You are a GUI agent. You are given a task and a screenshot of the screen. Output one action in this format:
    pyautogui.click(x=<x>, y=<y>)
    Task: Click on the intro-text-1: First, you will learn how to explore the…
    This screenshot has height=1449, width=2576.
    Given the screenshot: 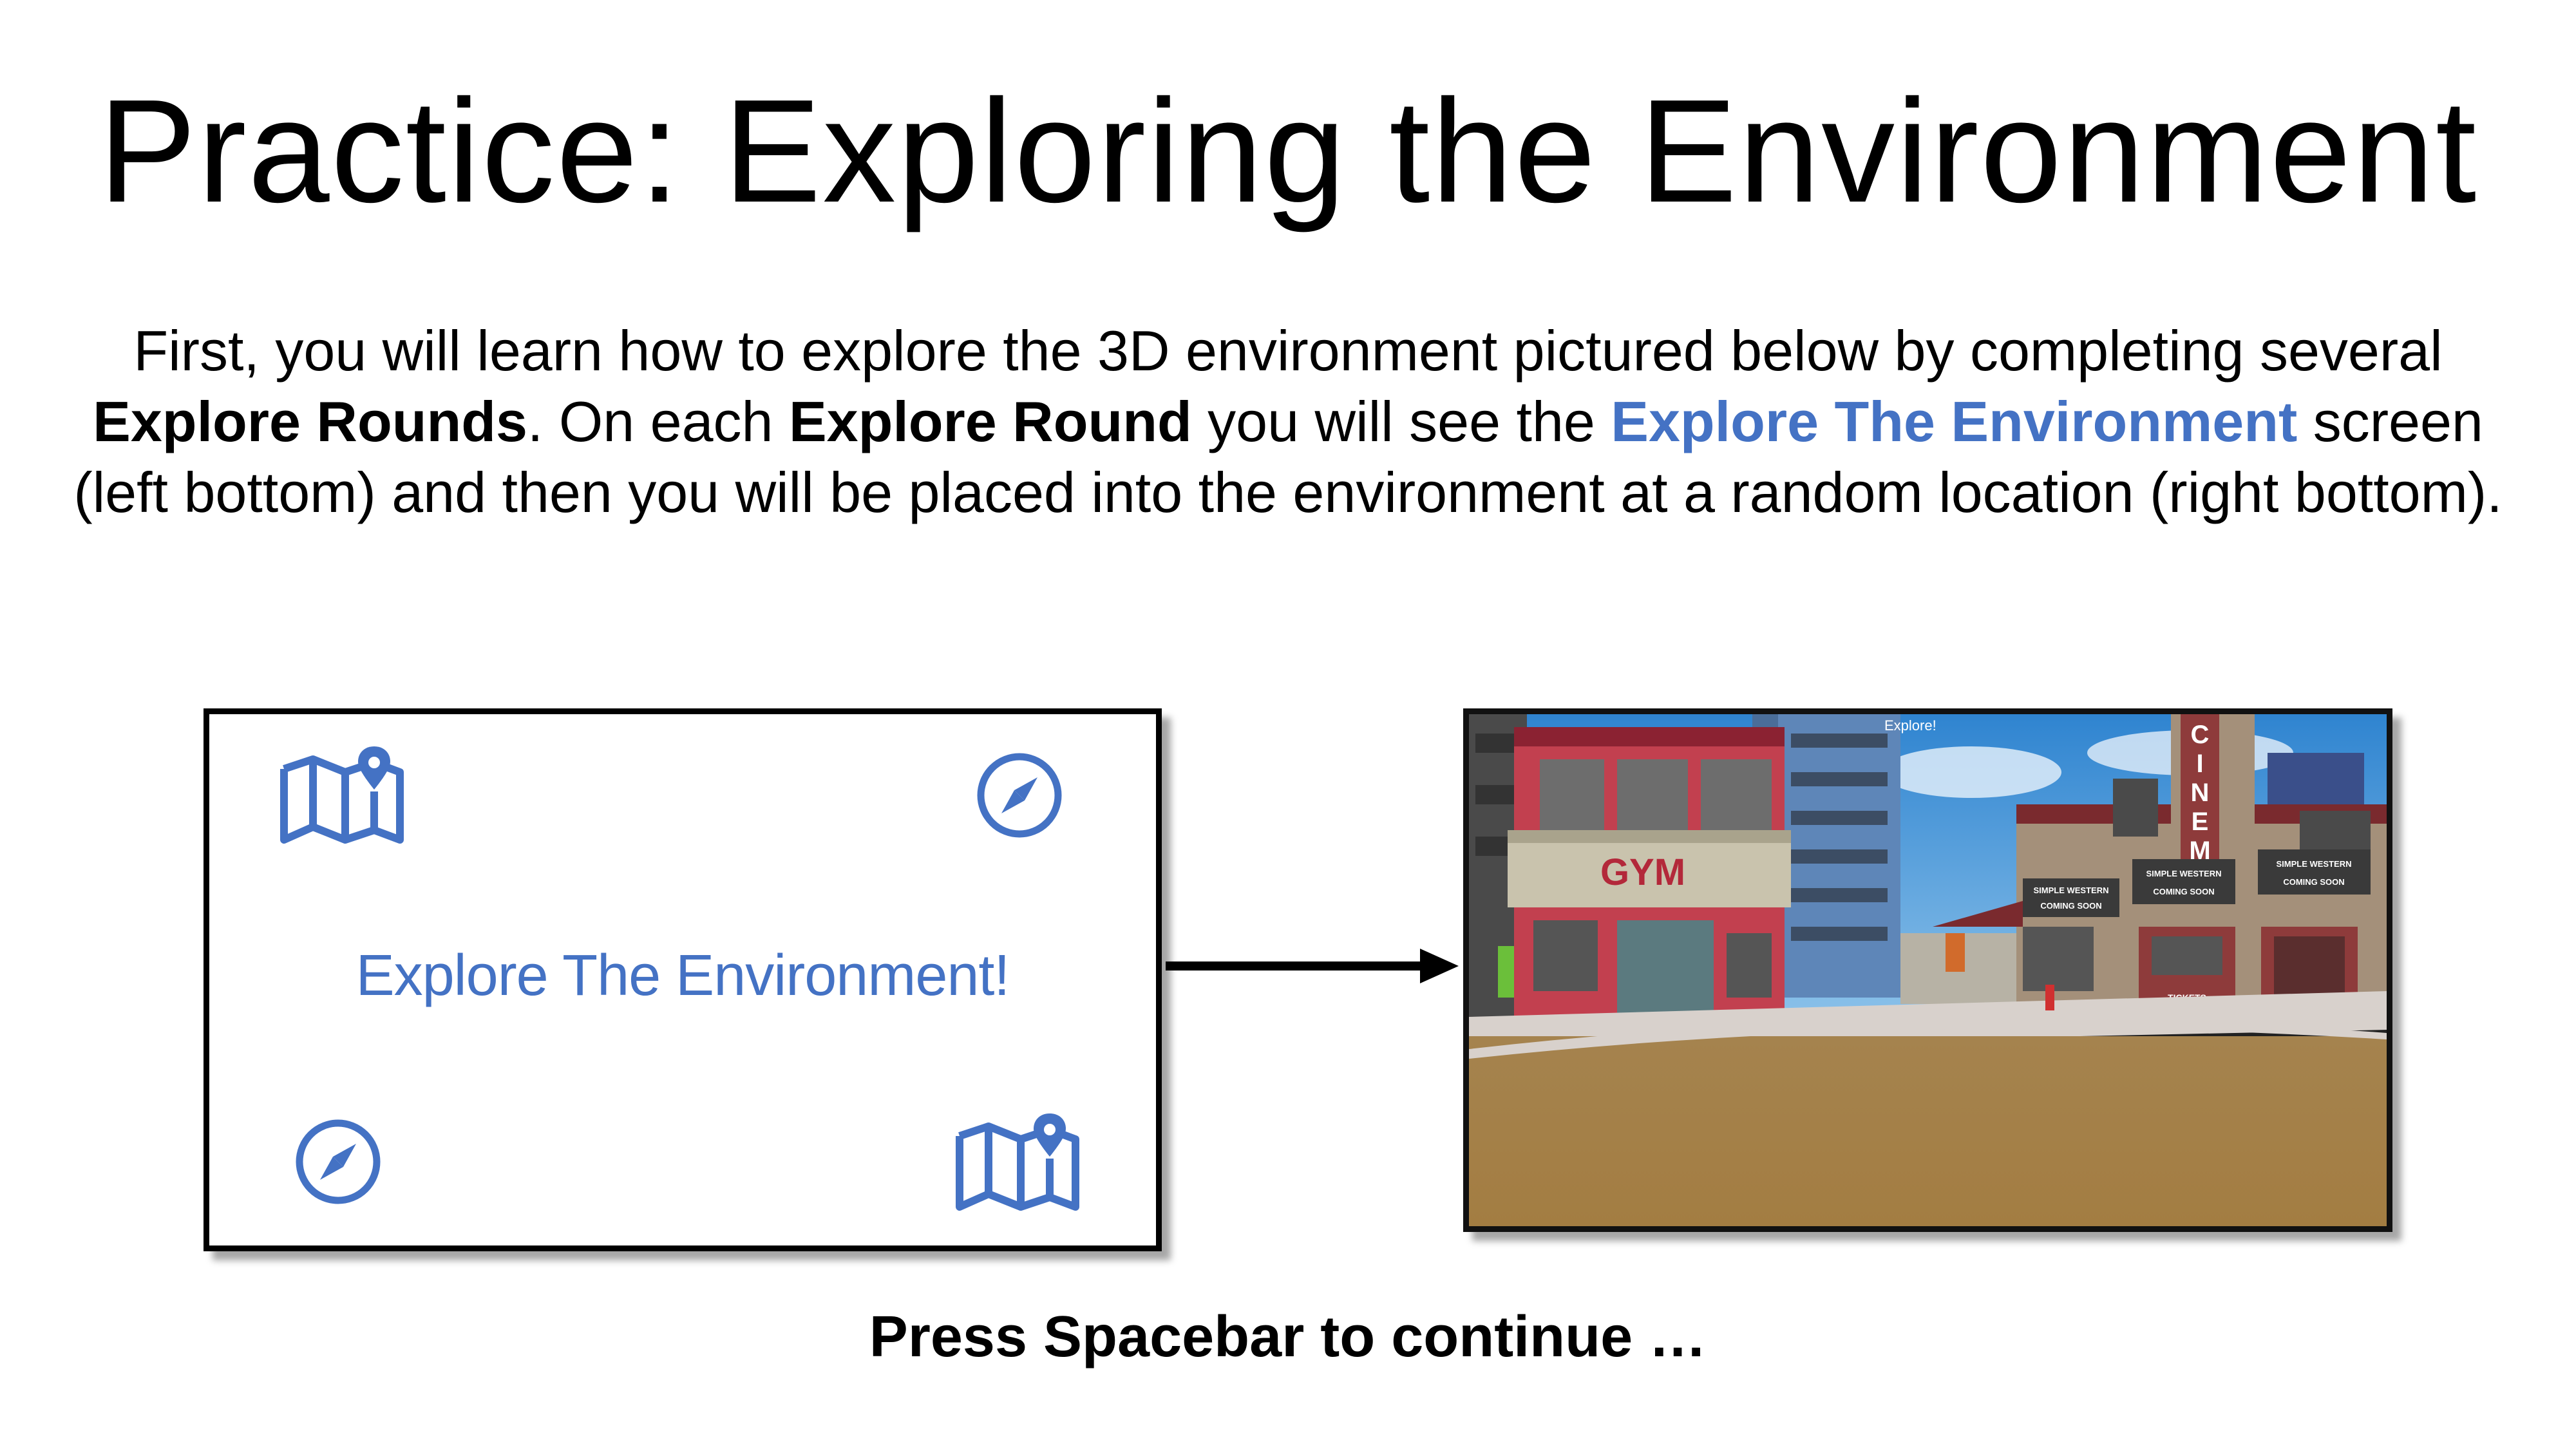 What is the action you would take?
    pyautogui.click(x=1288, y=351)
    